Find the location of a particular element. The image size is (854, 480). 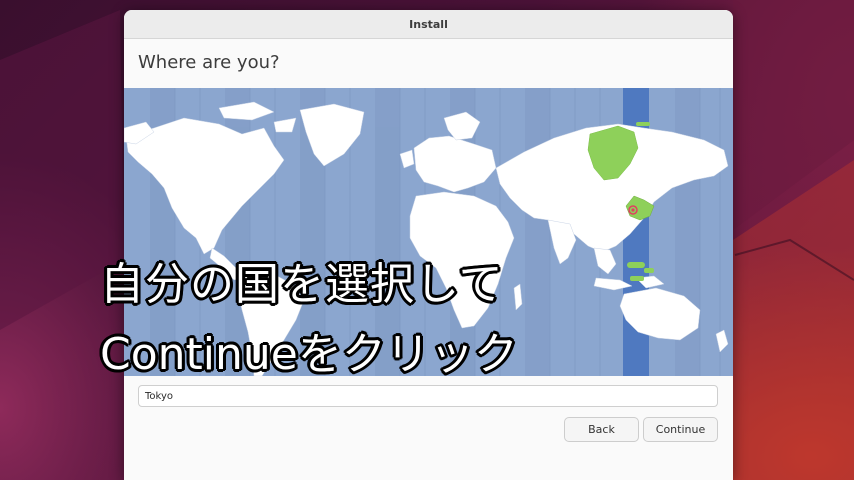

page-title: Where are you? is located at coordinates (209, 62).